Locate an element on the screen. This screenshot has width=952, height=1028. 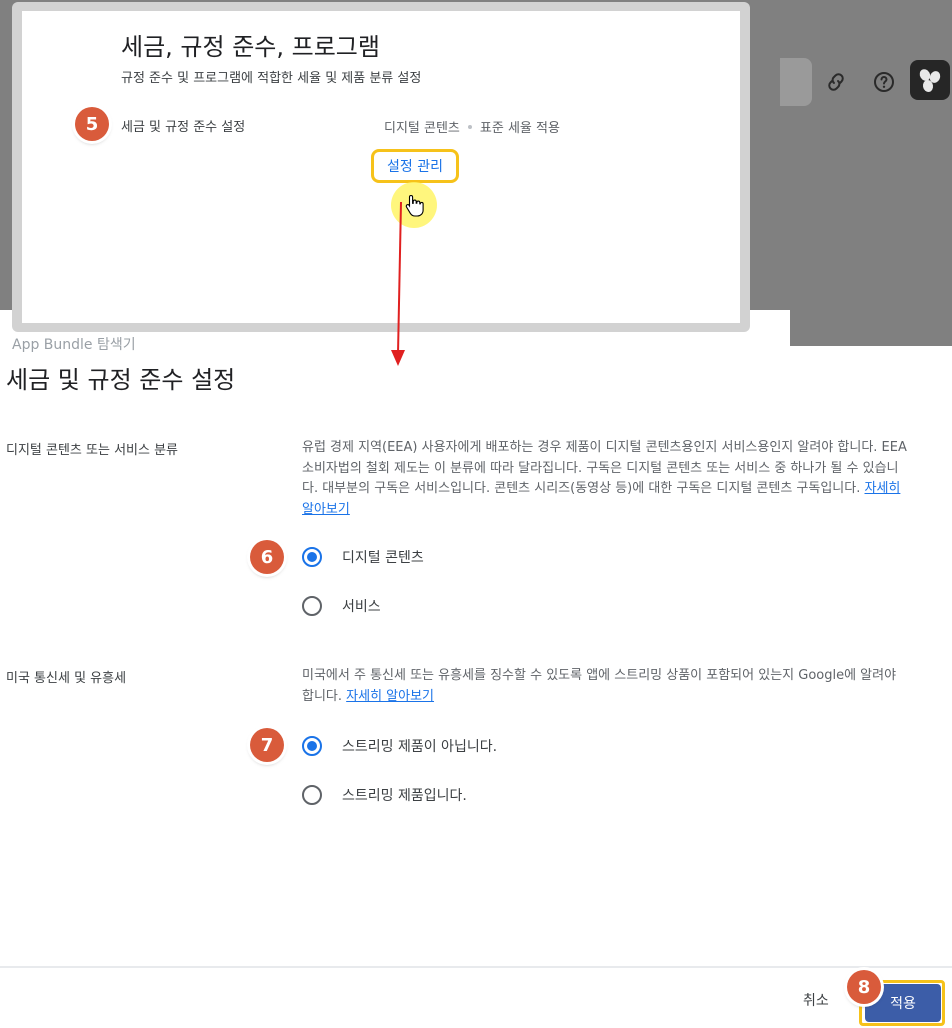
footer-divider is located at coordinates (476, 967).